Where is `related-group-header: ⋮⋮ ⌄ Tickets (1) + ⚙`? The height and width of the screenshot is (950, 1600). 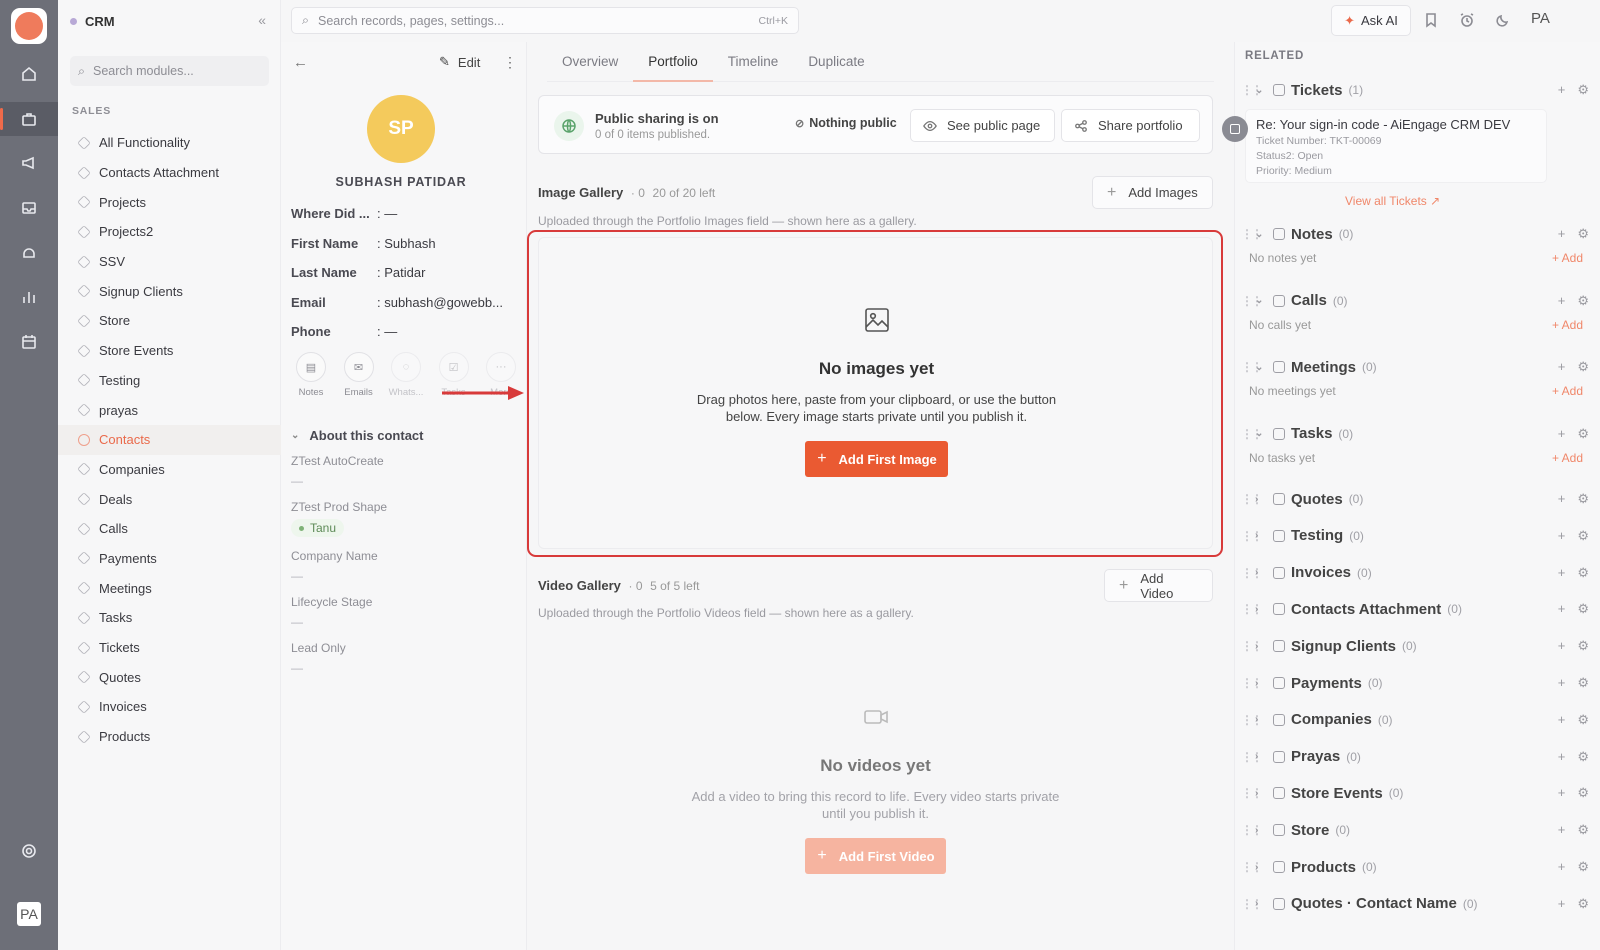 related-group-header: ⋮⋮ ⌄ Tickets (1) + ⚙ is located at coordinates (1417, 90).